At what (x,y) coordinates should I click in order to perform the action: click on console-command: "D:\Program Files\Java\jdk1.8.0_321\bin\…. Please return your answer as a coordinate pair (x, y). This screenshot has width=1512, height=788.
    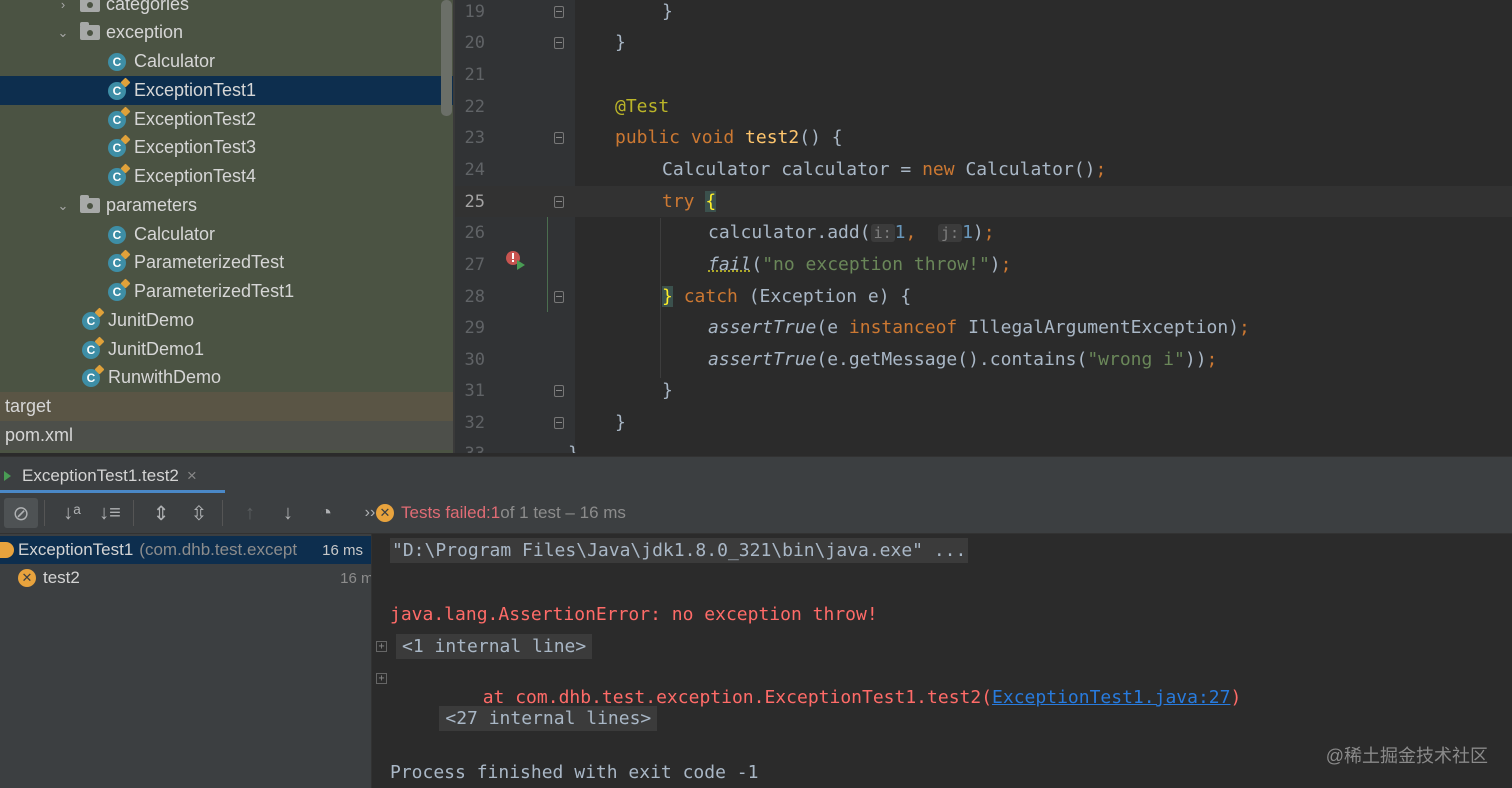
    Looking at the image, I should click on (679, 550).